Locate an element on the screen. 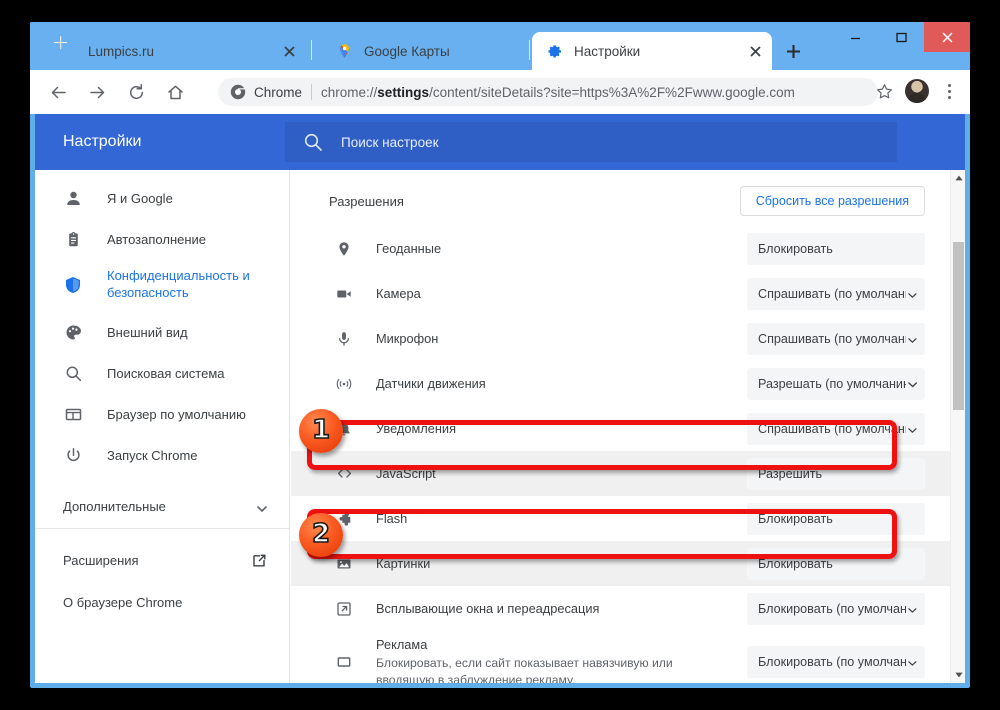  sidebar-divider is located at coordinates (162, 528).